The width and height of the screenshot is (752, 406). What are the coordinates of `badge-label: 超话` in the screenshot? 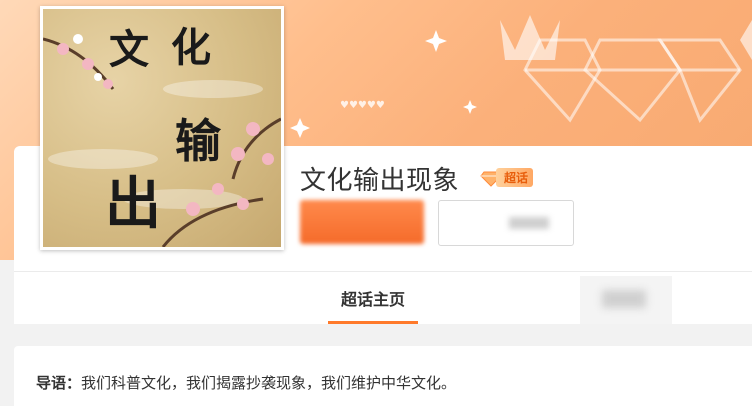 It's located at (515, 177).